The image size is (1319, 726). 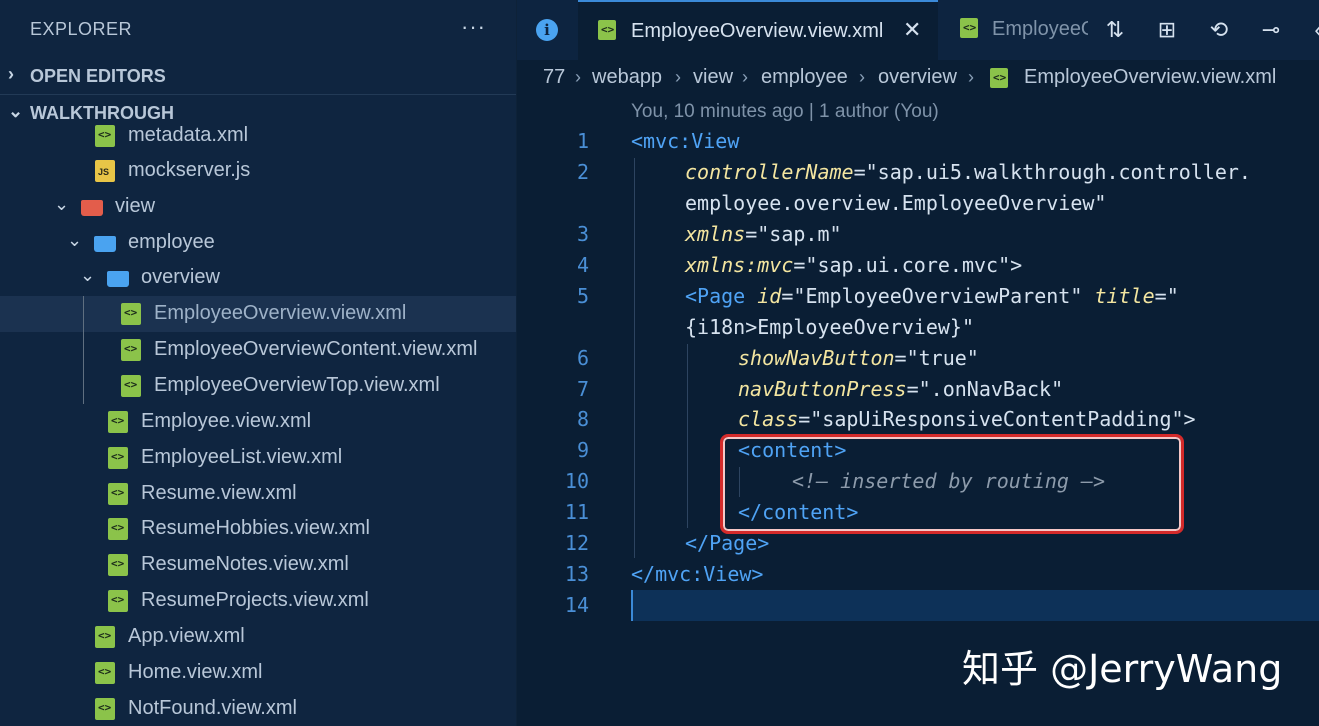 What do you see at coordinates (727, 543) in the screenshot?
I see `code-line-12: </Page>` at bounding box center [727, 543].